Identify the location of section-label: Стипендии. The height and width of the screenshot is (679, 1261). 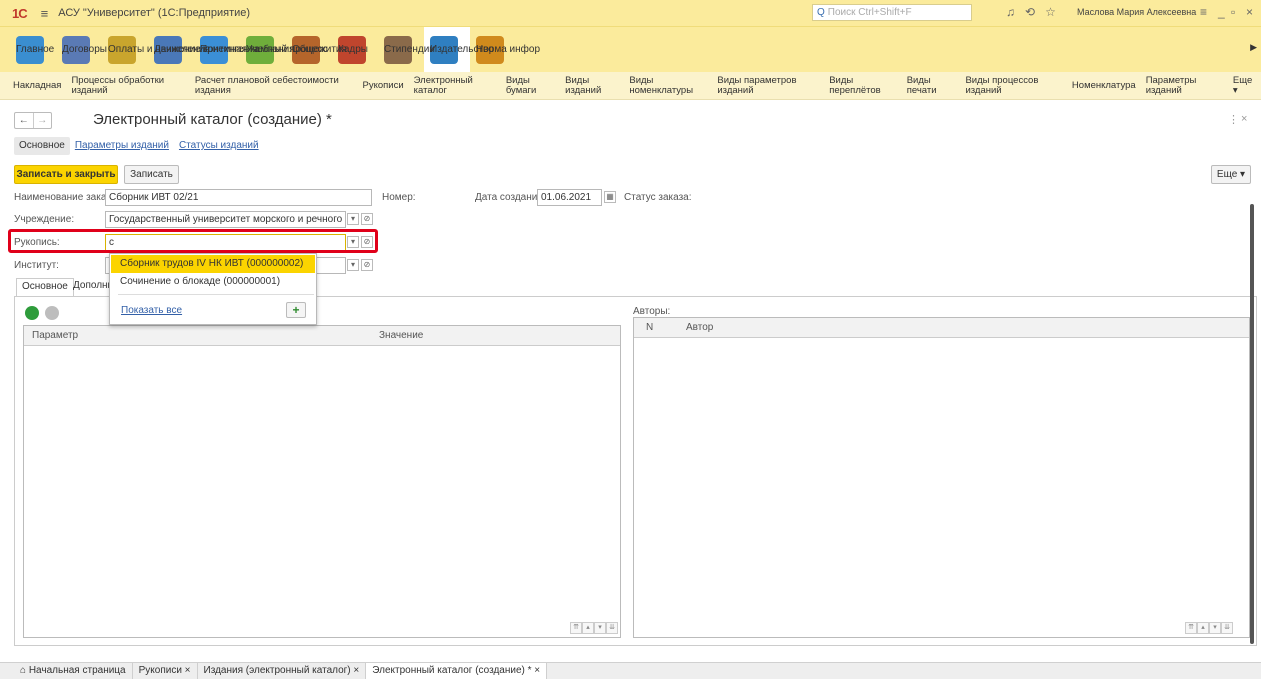
(409, 49).